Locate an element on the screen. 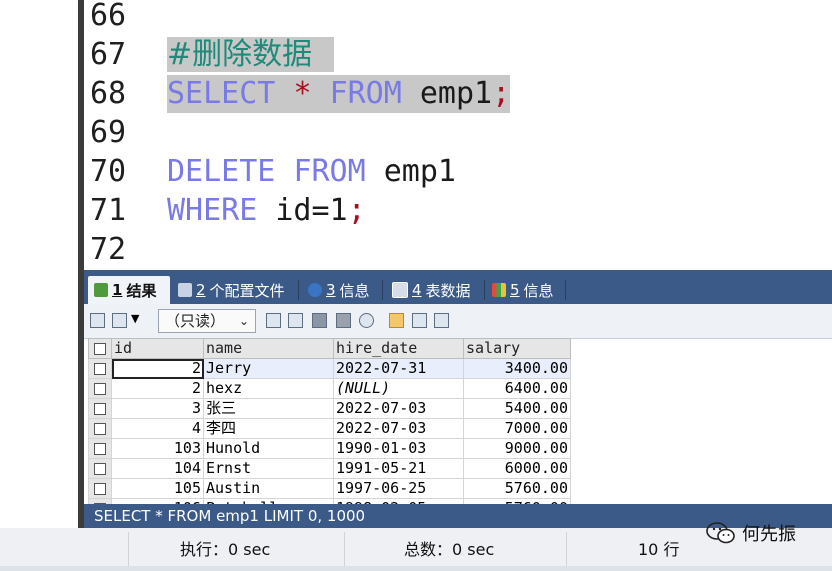 This screenshot has height=571, width=832. cell-id: 3 is located at coordinates (157, 408).